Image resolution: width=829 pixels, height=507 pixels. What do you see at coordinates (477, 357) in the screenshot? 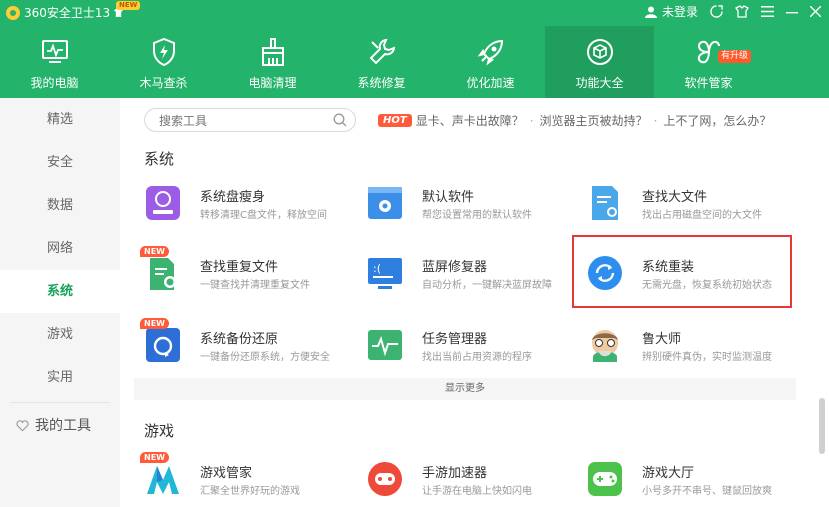
I see `tool-desc: 找出当前占用资源的程序` at bounding box center [477, 357].